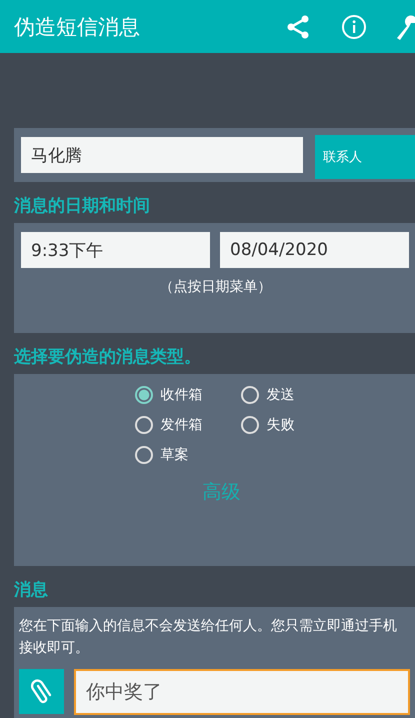 The image size is (415, 718). I want to click on radio-label: 收件箱, so click(181, 395).